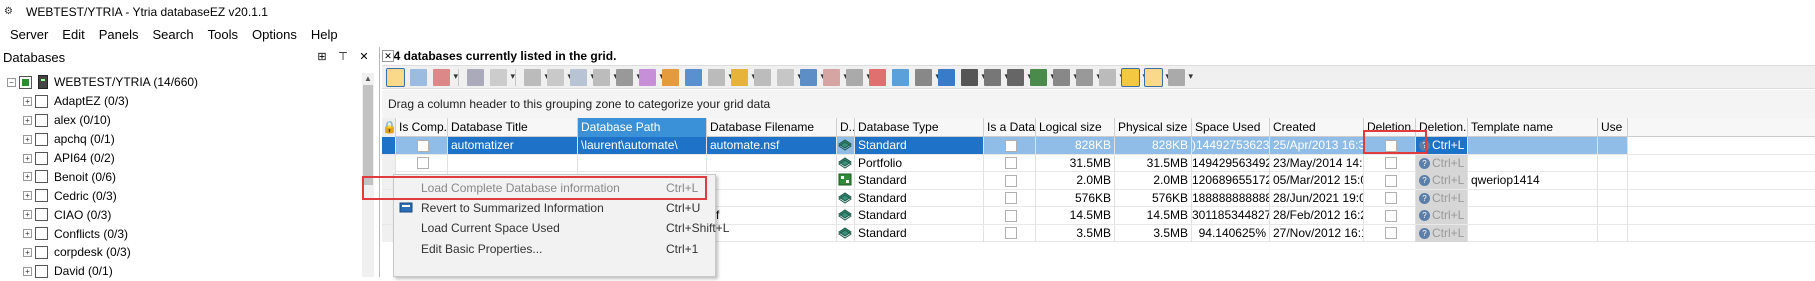  I want to click on cell-path, so click(642, 163).